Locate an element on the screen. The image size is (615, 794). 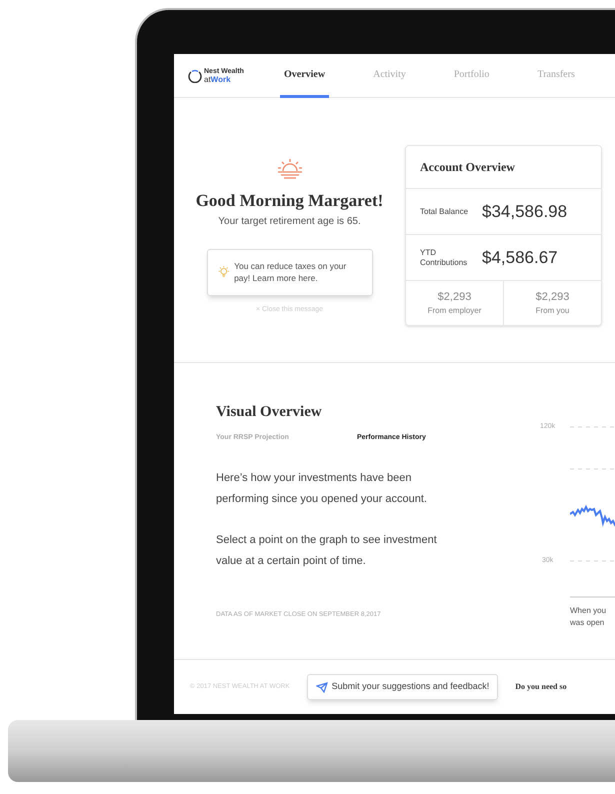
nav-tab: Transfers is located at coordinates (556, 76).